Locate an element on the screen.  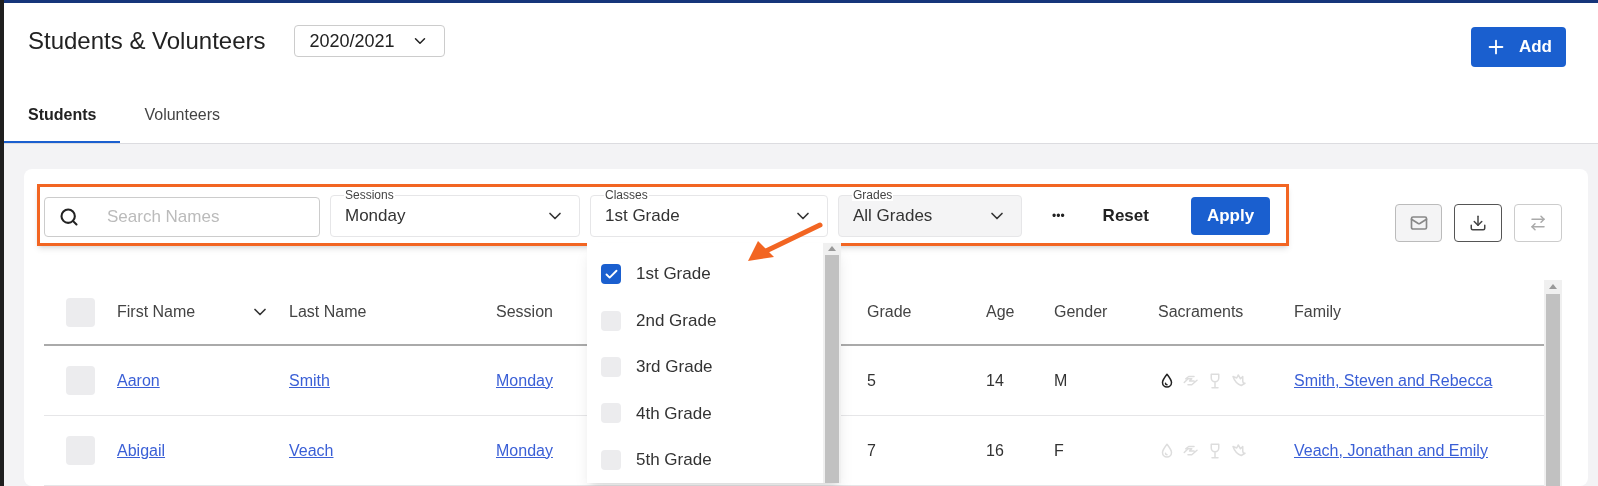
table-link: Veach is located at coordinates (311, 450).